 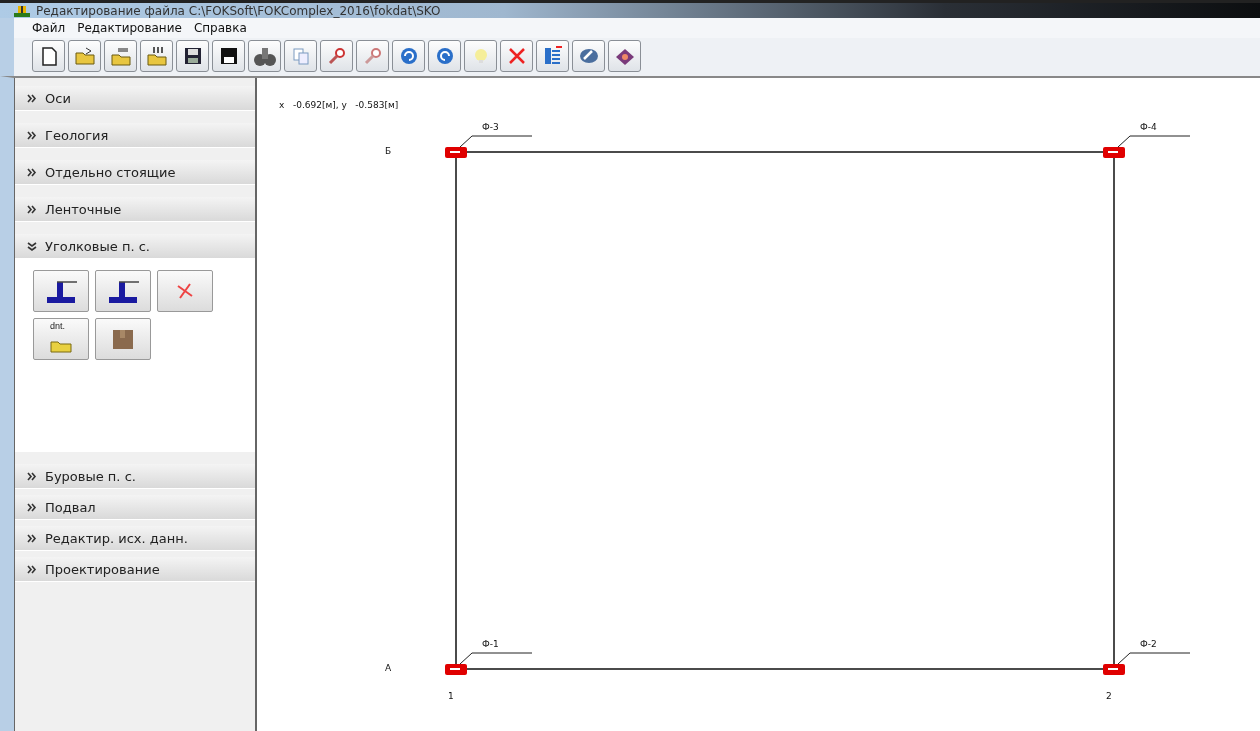 I want to click on axis-label: Б, so click(x=388, y=151).